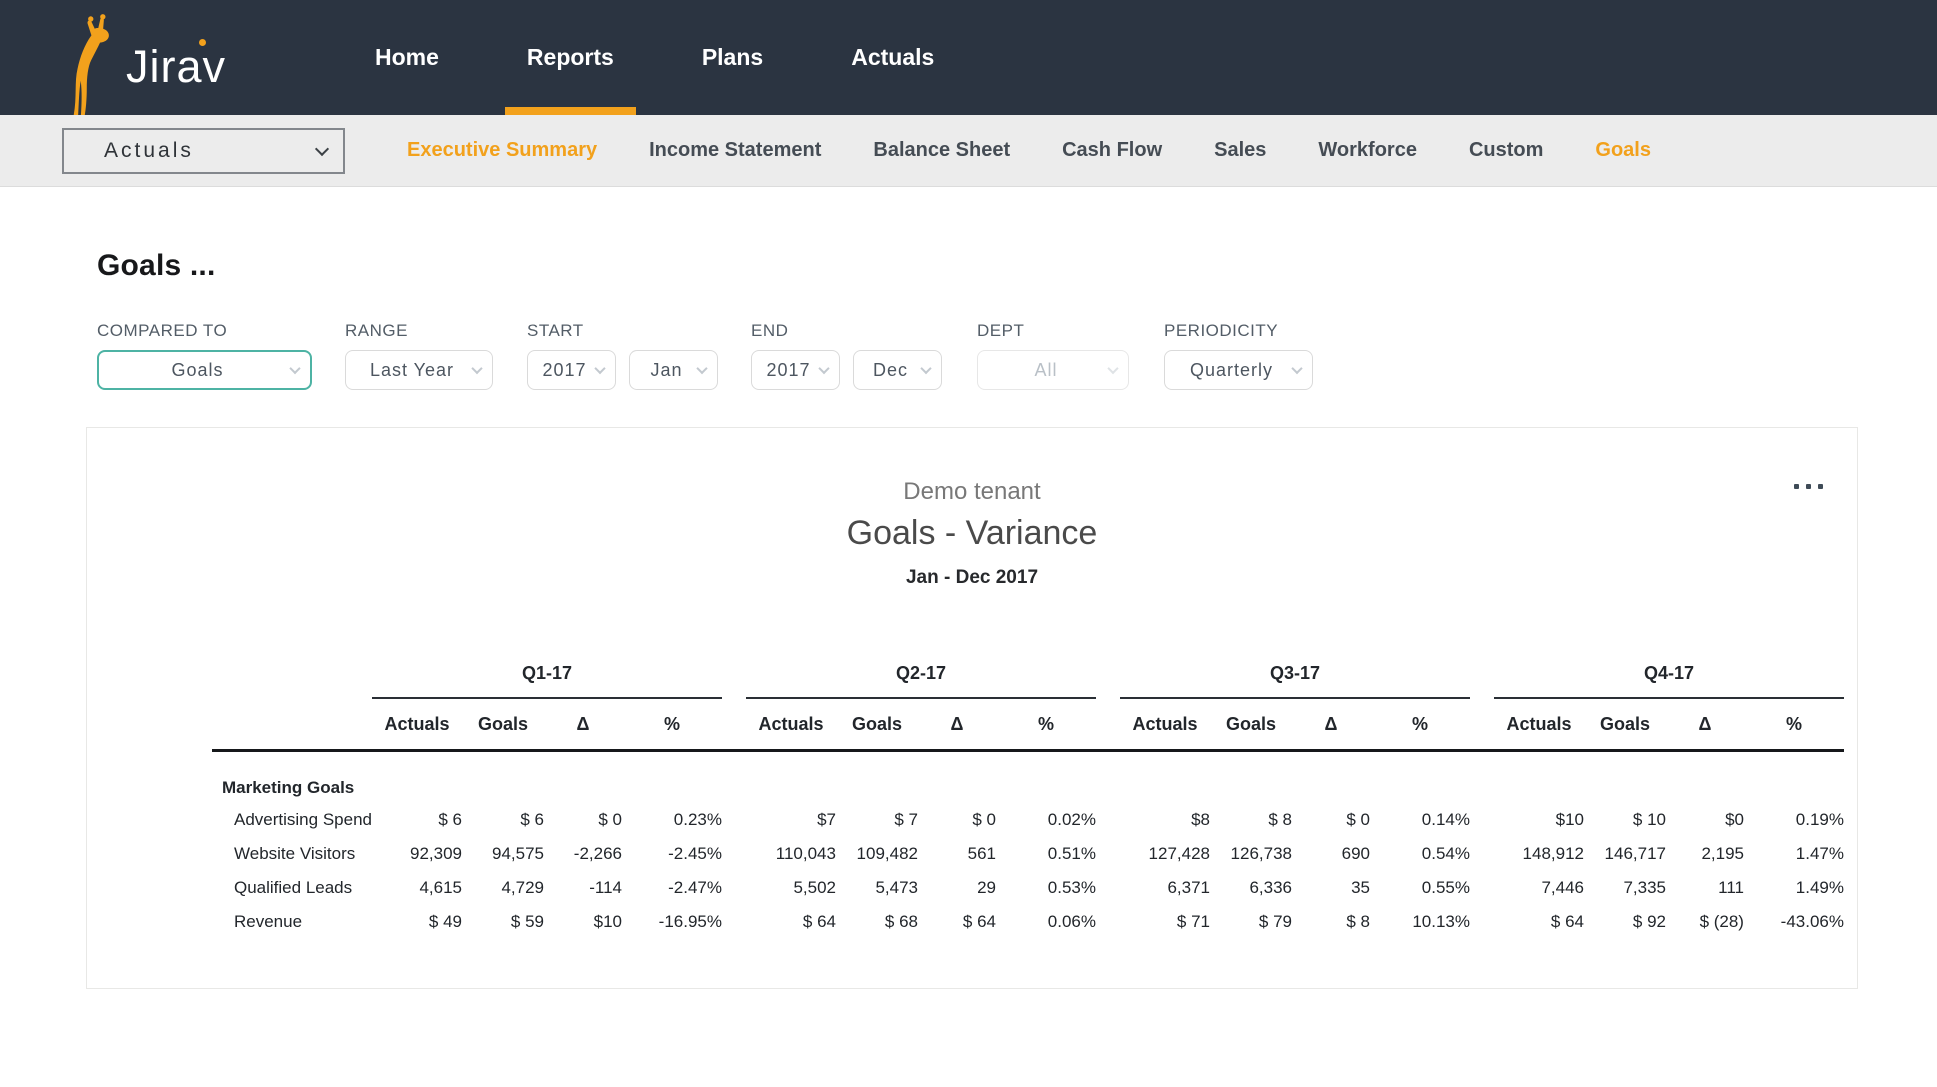 The height and width of the screenshot is (1087, 1937). What do you see at coordinates (1221, 330) in the screenshot?
I see `filter-label: PERIODICITY` at bounding box center [1221, 330].